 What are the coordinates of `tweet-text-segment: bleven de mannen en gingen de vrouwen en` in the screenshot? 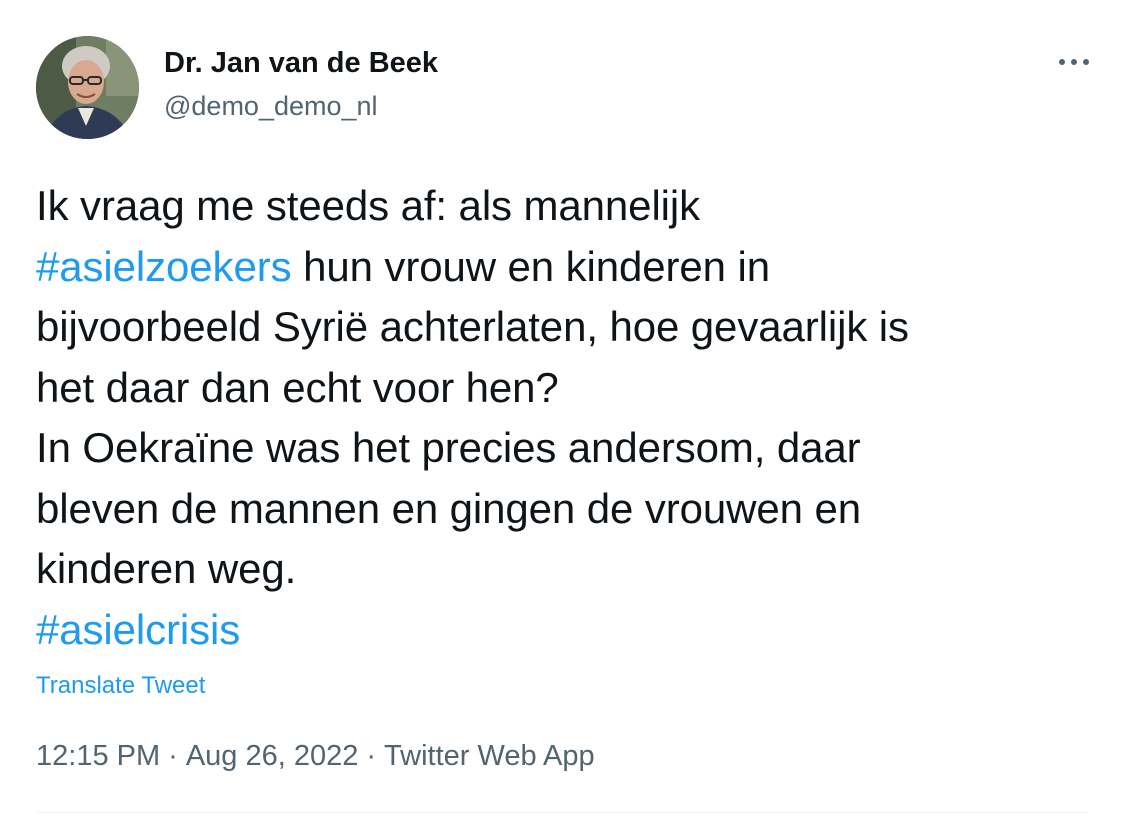 It's located at (448, 508).